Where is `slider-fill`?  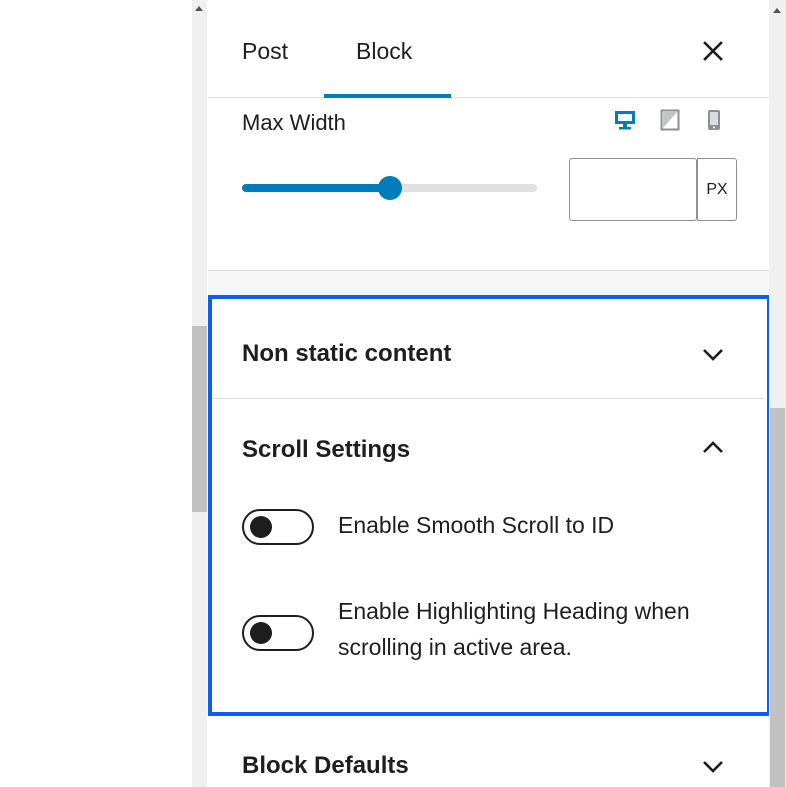 slider-fill is located at coordinates (316, 188).